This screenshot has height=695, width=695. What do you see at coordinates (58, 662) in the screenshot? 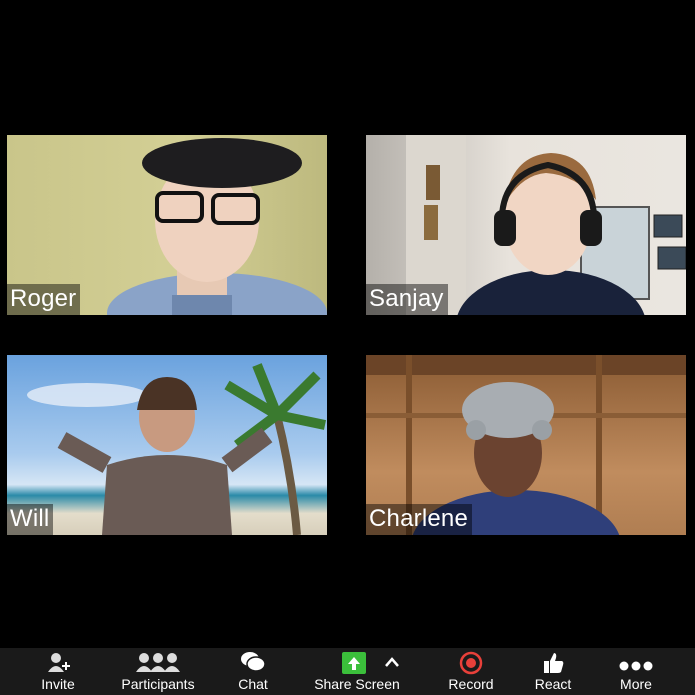
I see `invite-icon` at bounding box center [58, 662].